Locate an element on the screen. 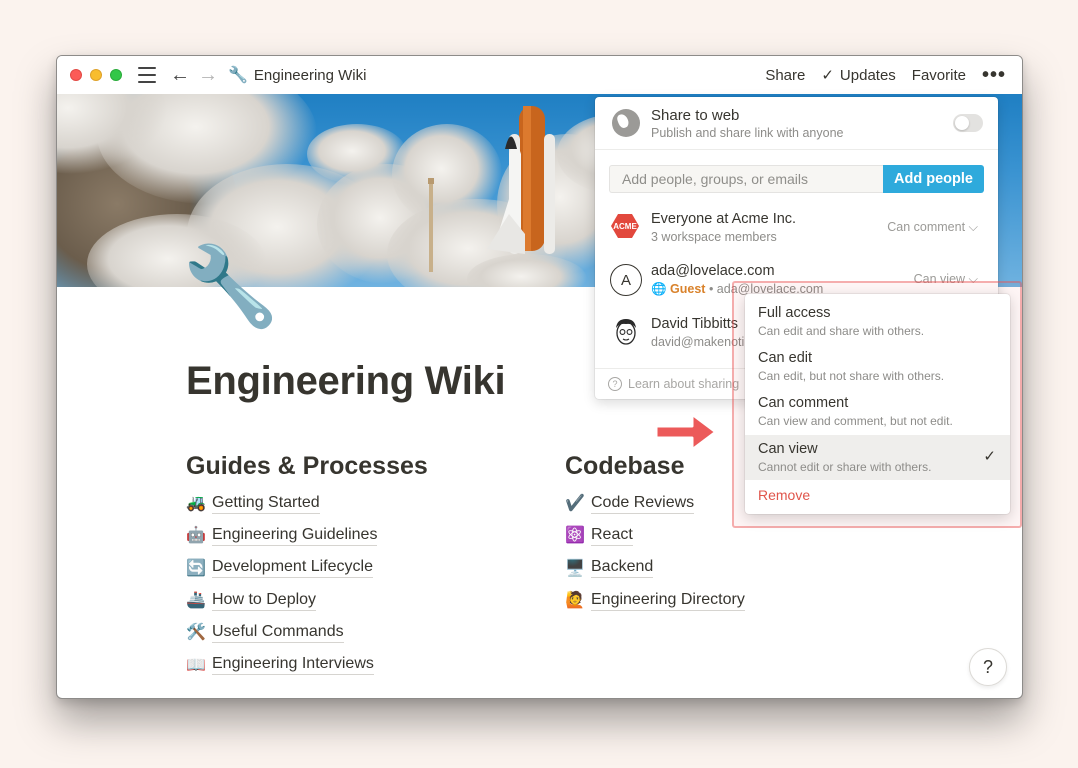  page-link-engineering-interviews: 📖 Engineering Interviews is located at coordinates (307, 664).